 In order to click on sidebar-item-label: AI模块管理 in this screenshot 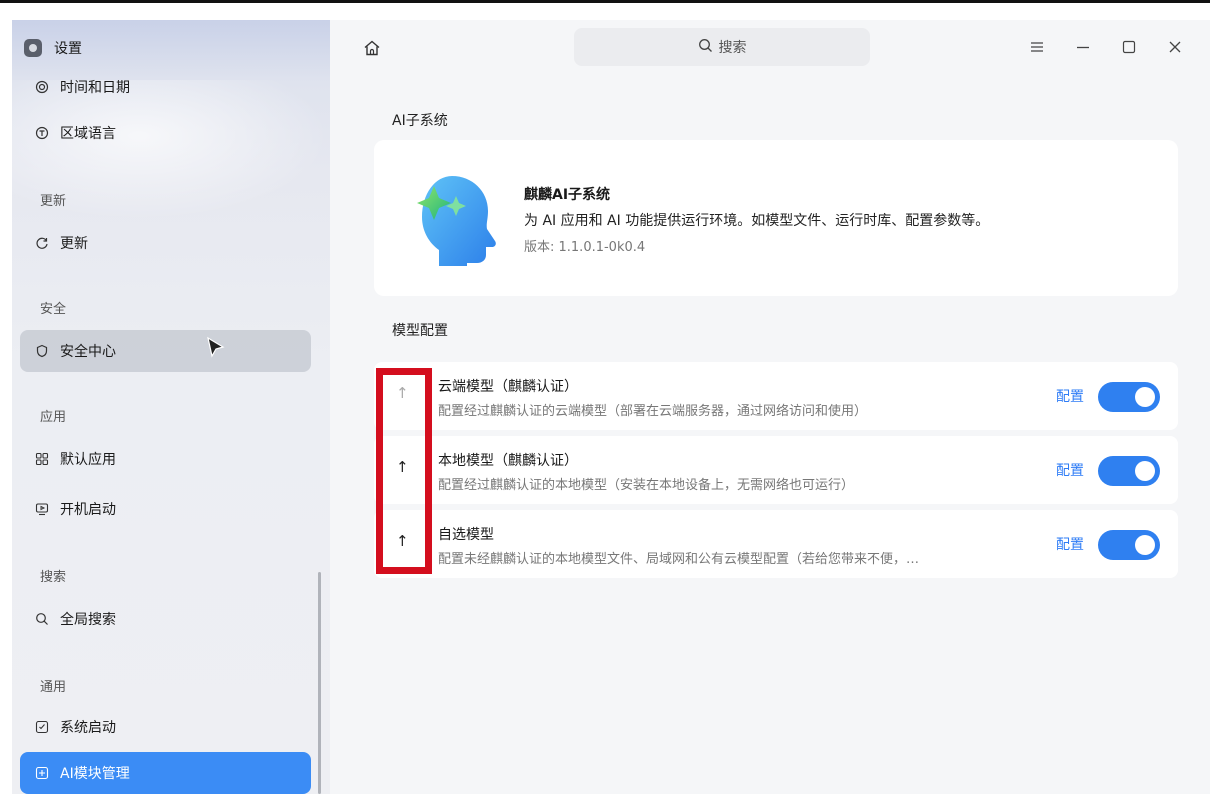, I will do `click(95, 774)`.